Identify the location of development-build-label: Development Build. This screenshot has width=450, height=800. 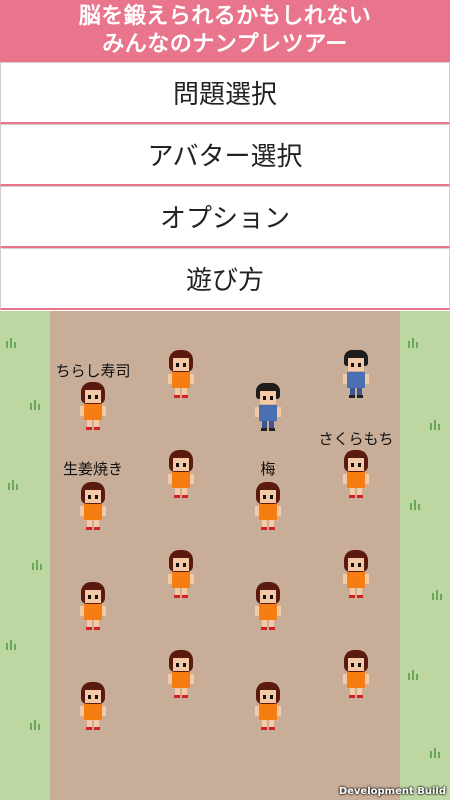
(392, 791).